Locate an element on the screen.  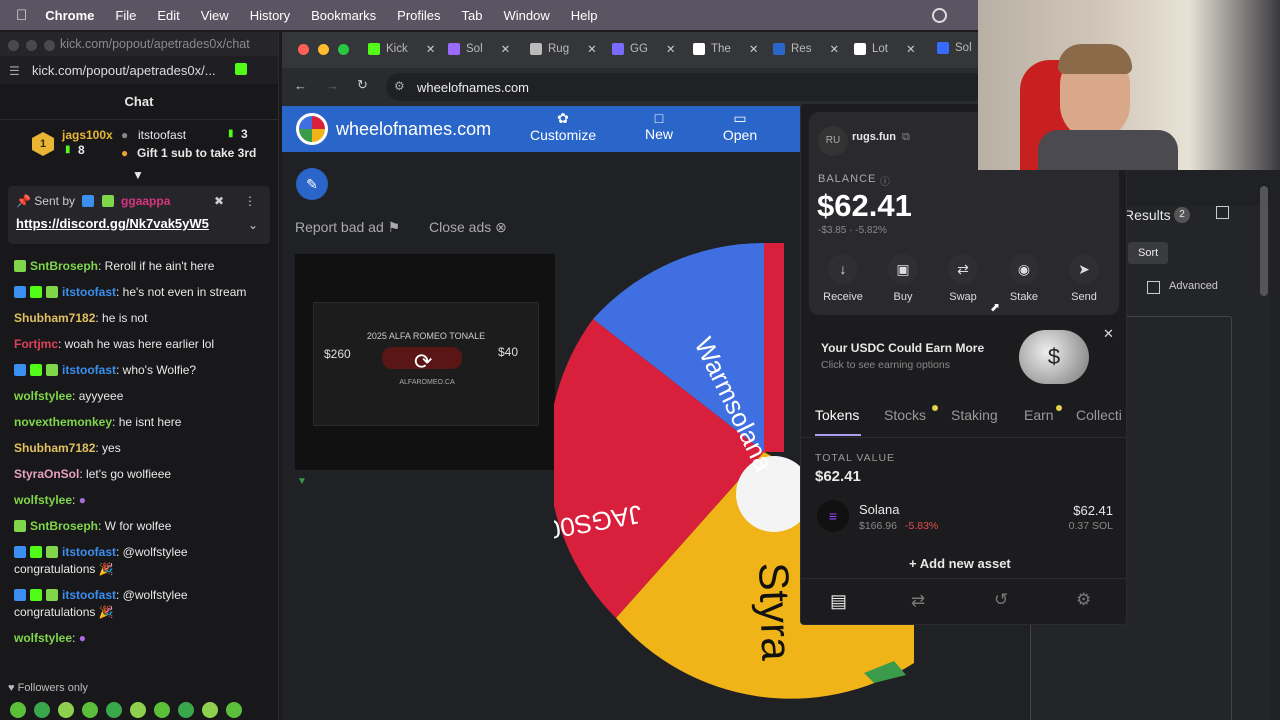
browser-tab: Res ✕ is located at coordinates (806, 49).